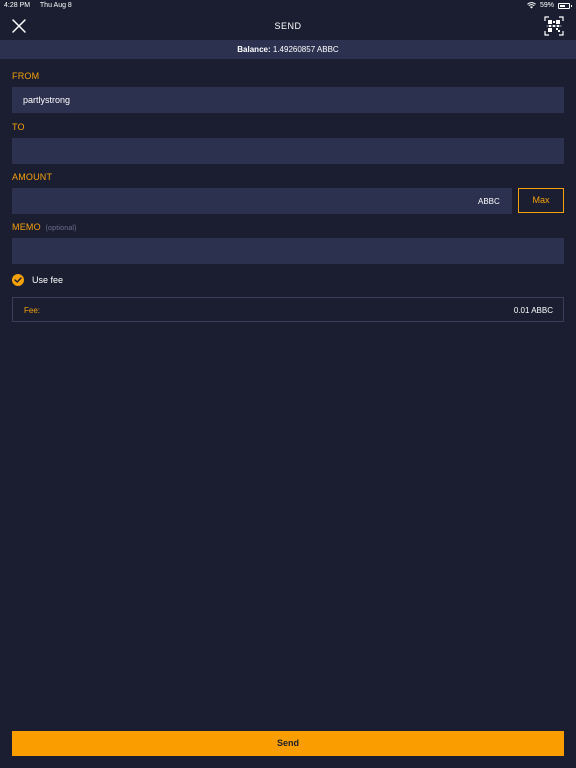 The width and height of the screenshot is (576, 768). What do you see at coordinates (288, 100) in the screenshot?
I see `from-field` at bounding box center [288, 100].